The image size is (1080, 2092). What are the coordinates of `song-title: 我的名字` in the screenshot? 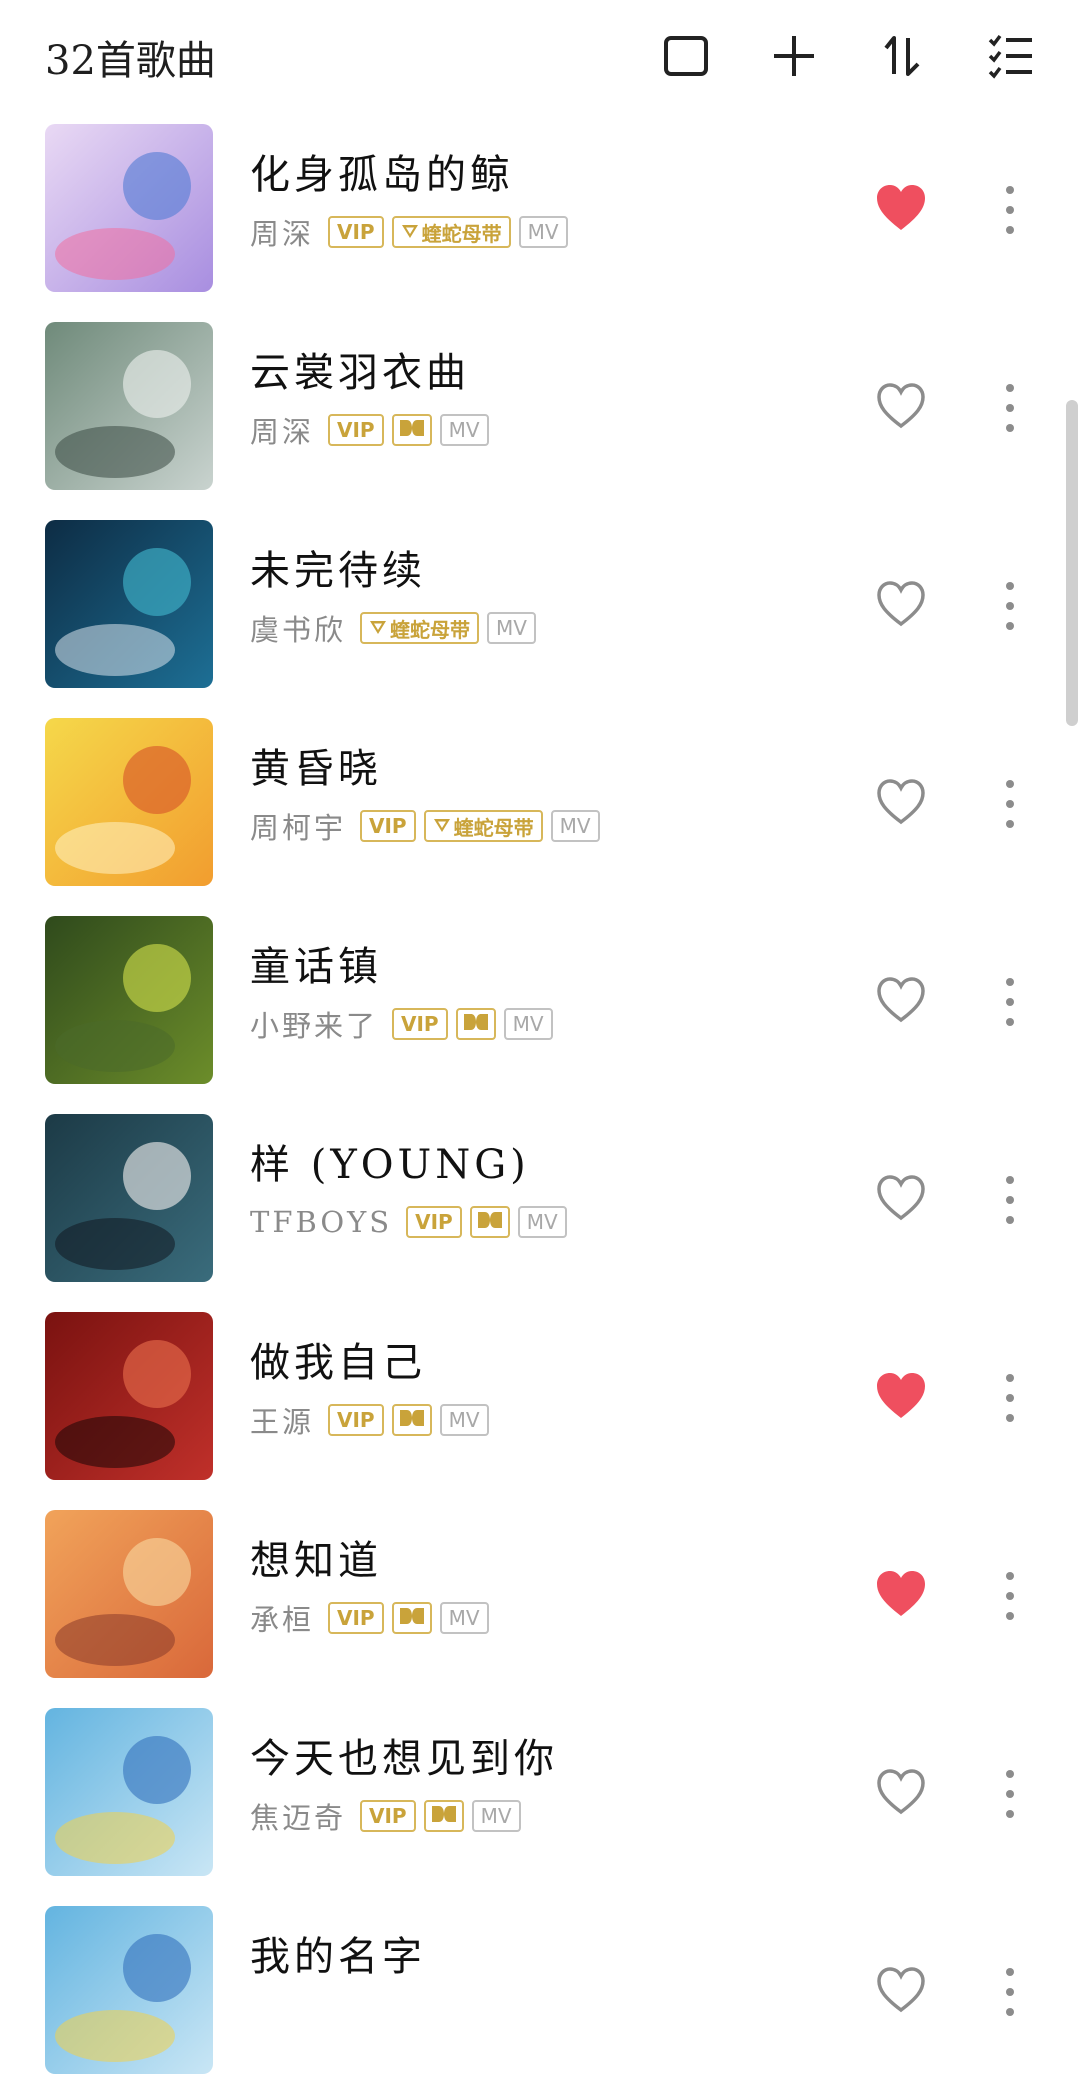 It's located at (338, 1957).